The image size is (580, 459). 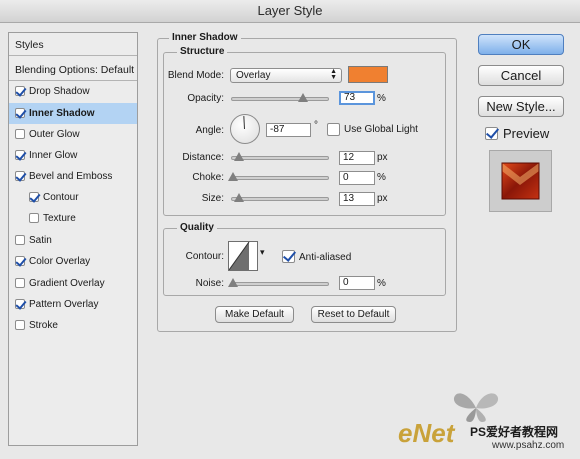 I want to click on blend-mode-label: Blend Mode:, so click(x=195, y=75).